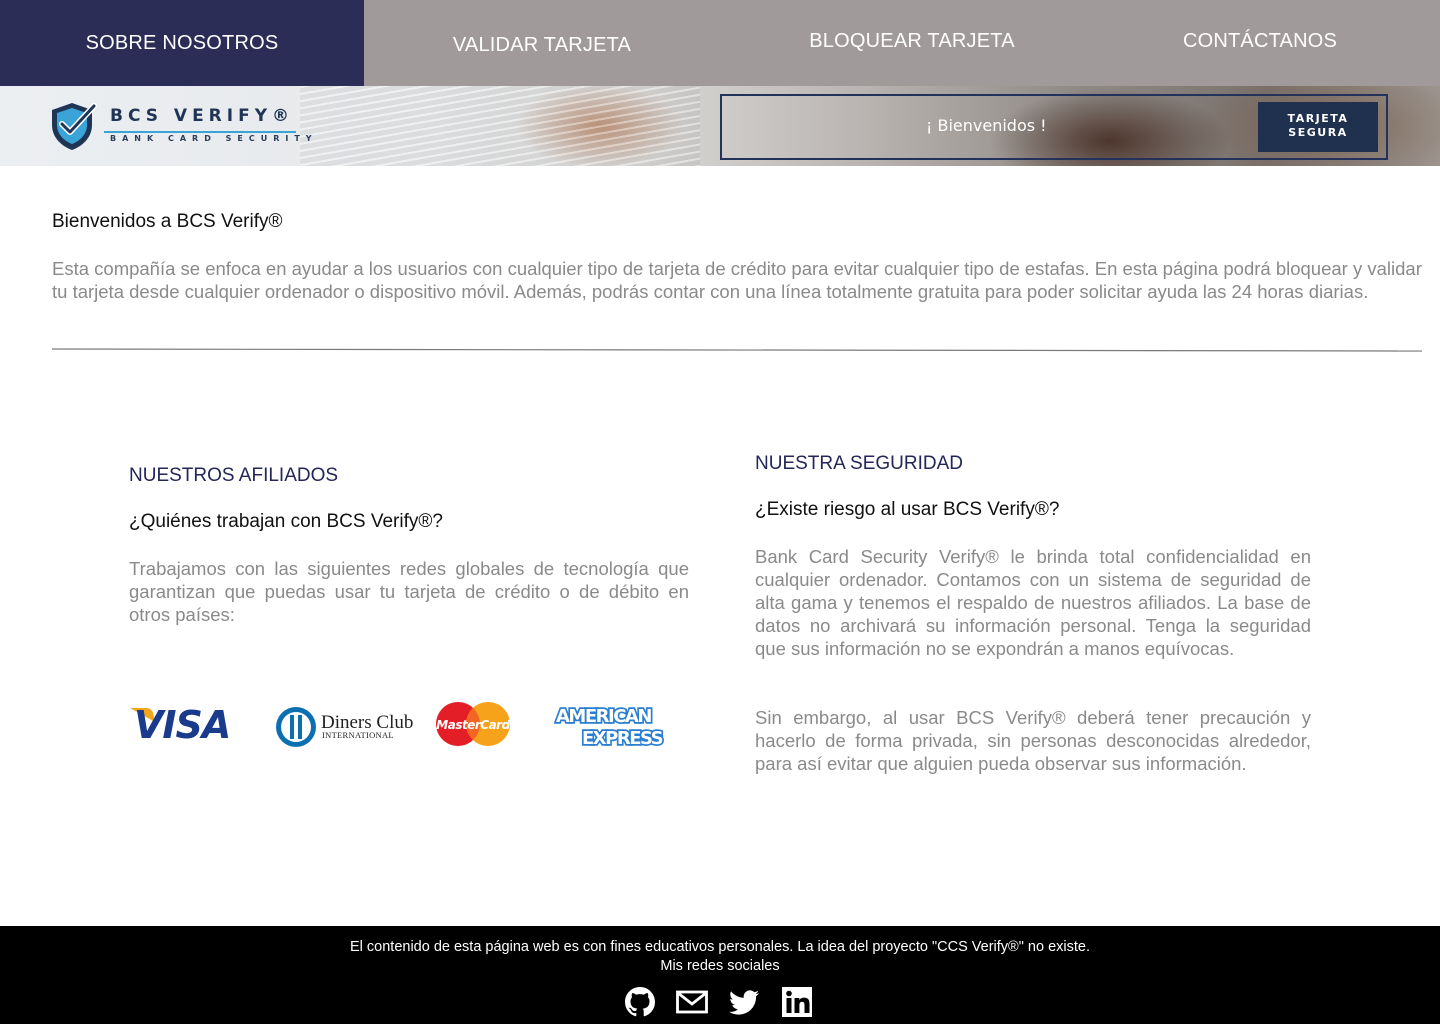  I want to click on mastercard-logo: MasterCard, so click(473, 724).